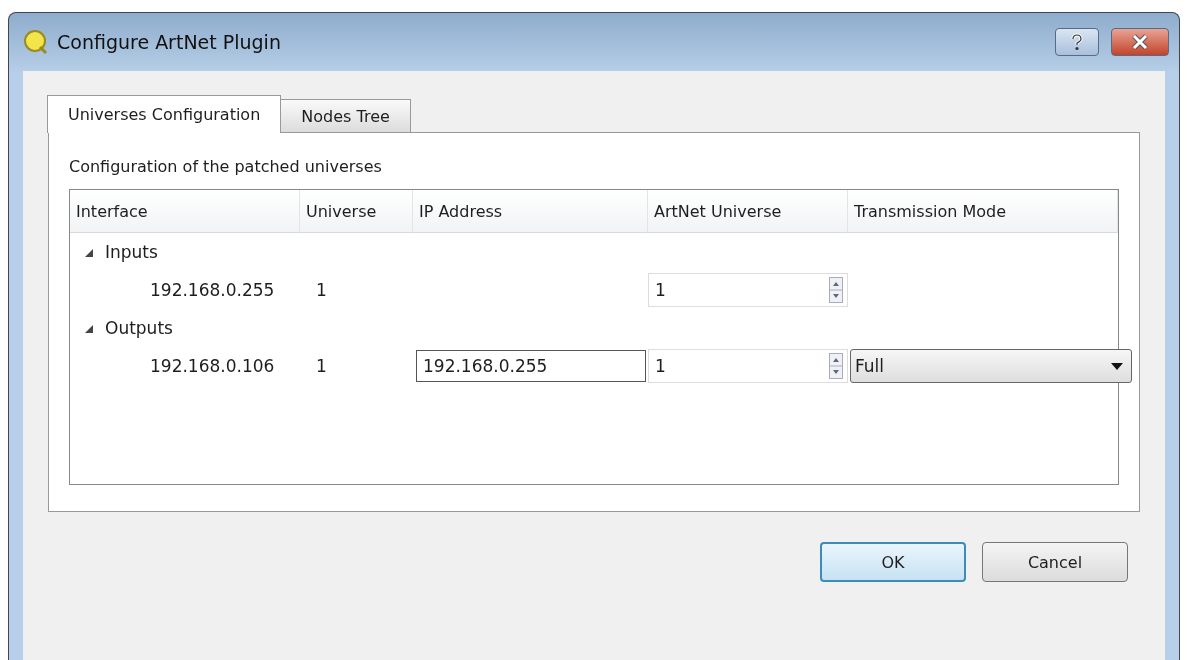 This screenshot has height=660, width=1187. I want to click on column-header: Universe, so click(356, 211).